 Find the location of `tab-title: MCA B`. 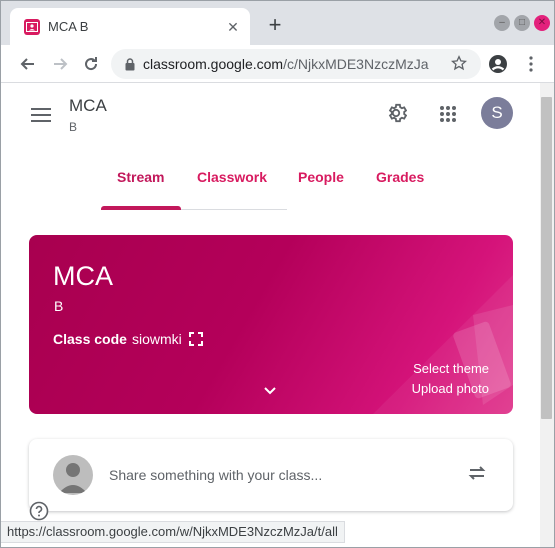

tab-title: MCA B is located at coordinates (68, 26).